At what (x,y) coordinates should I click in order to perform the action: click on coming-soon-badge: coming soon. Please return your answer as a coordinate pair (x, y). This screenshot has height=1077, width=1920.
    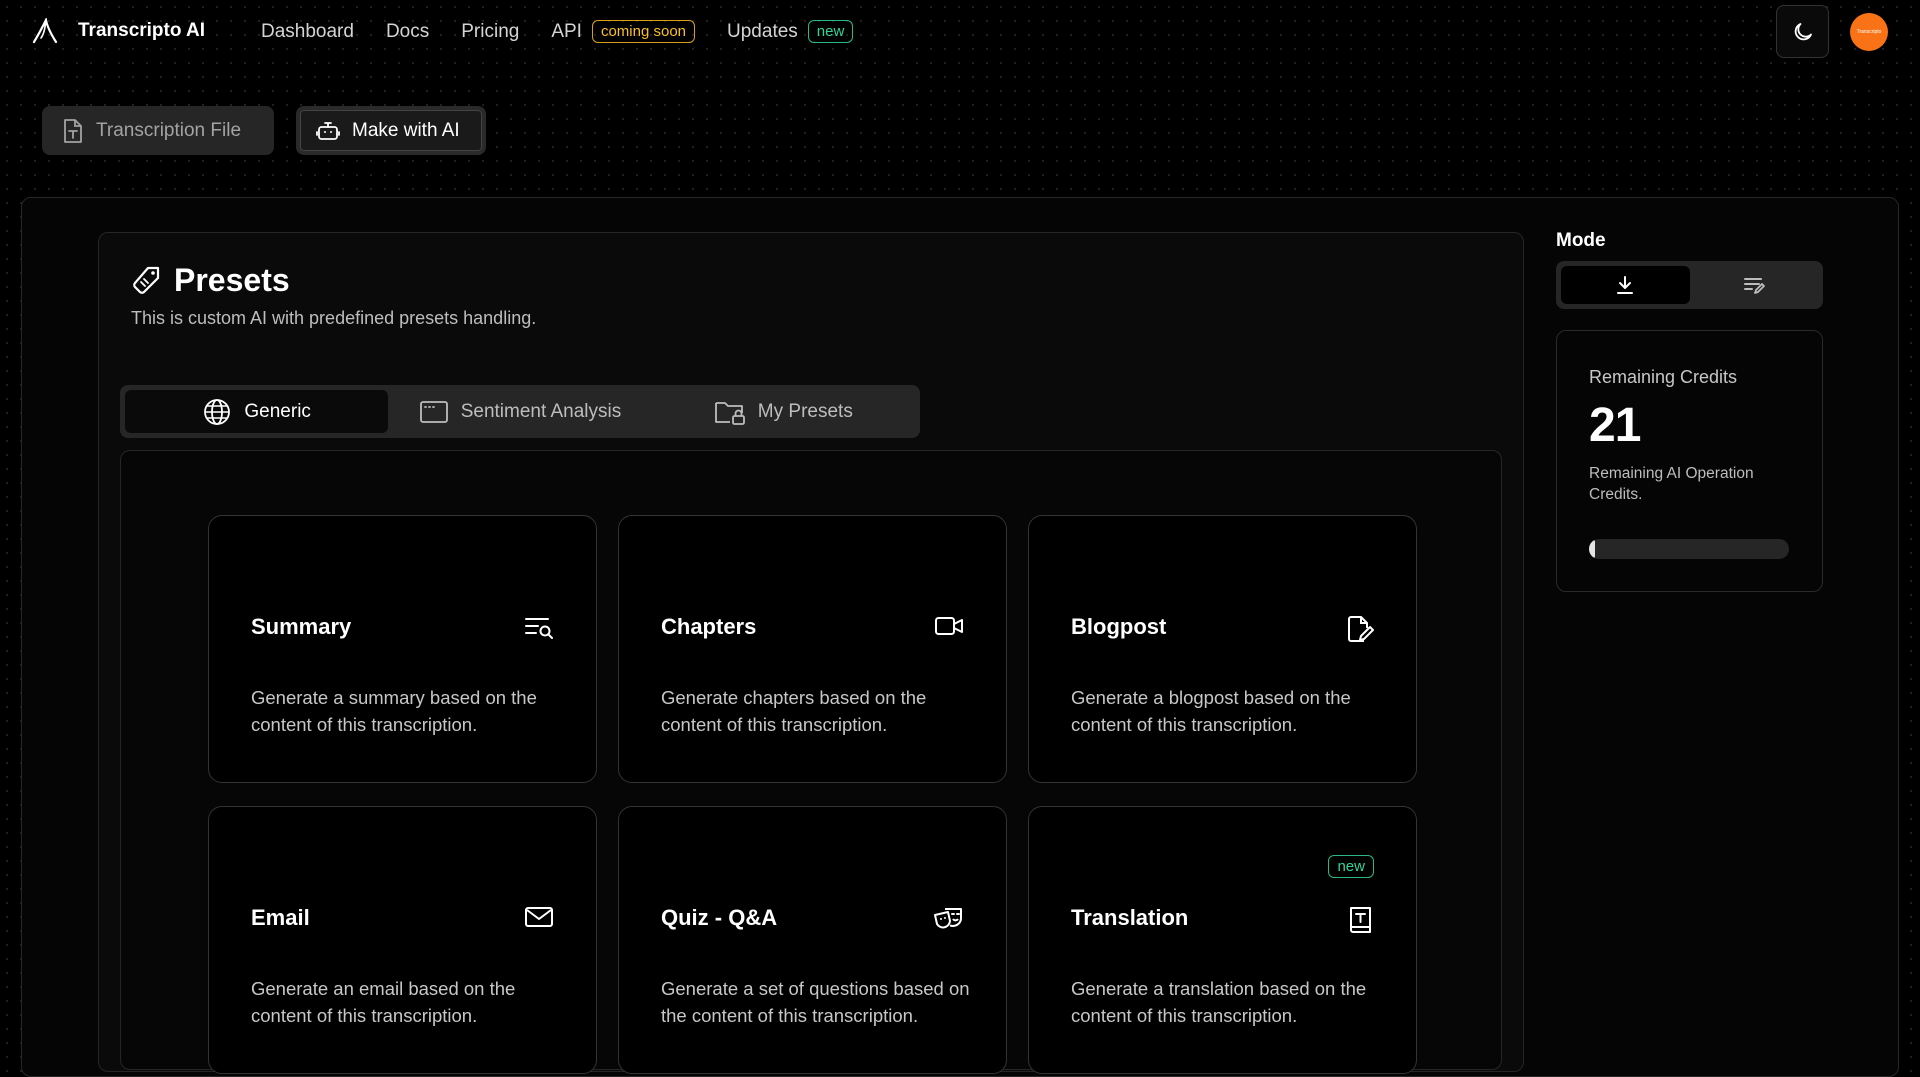
    Looking at the image, I should click on (643, 31).